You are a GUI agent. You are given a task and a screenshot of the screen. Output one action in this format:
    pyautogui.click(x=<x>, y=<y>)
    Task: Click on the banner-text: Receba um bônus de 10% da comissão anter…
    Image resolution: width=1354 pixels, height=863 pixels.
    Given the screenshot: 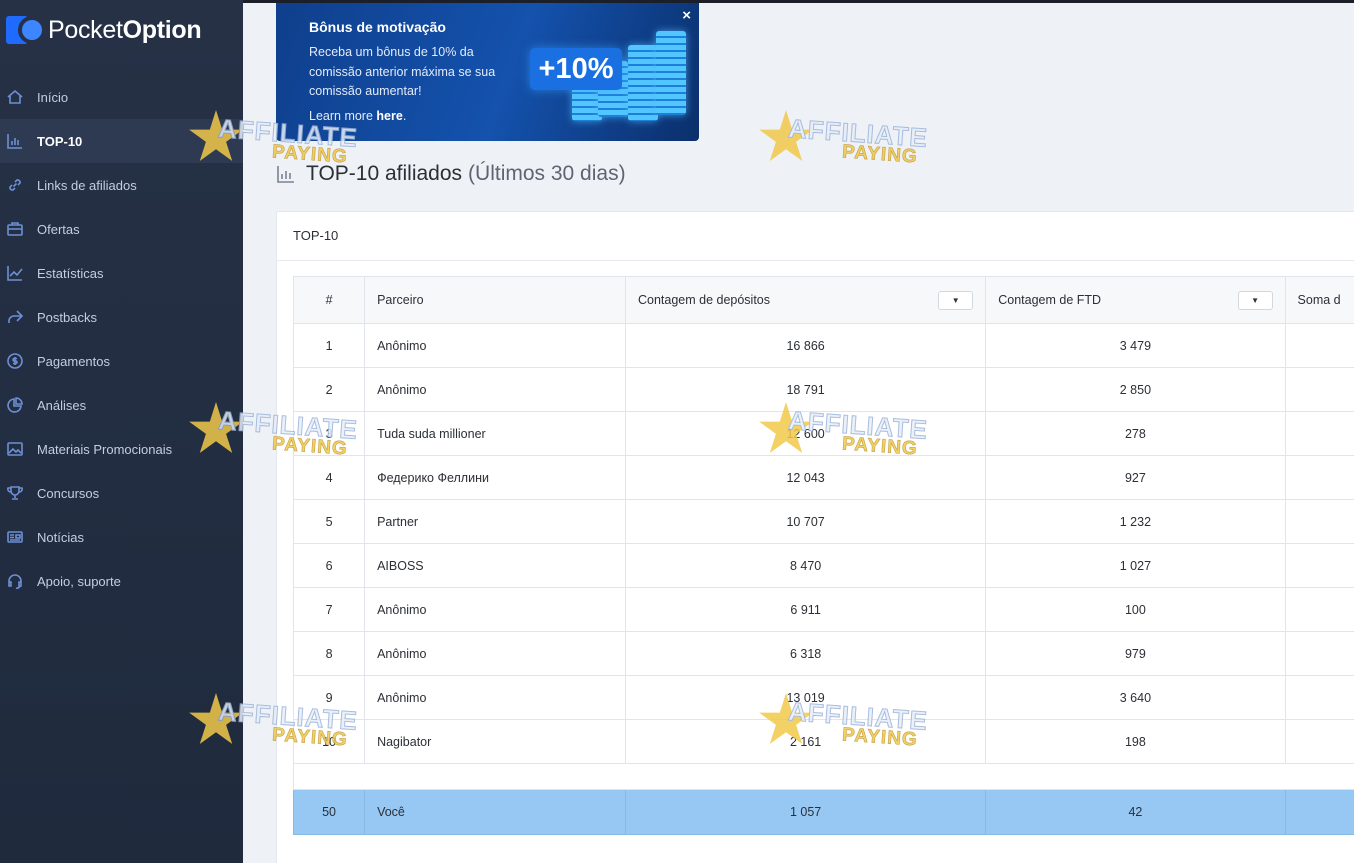 What is the action you would take?
    pyautogui.click(x=402, y=71)
    